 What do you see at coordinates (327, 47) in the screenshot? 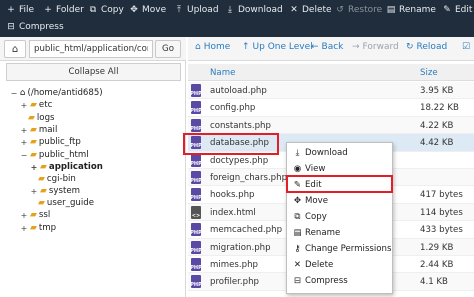
I see `nav-back-button: ← Back` at bounding box center [327, 47].